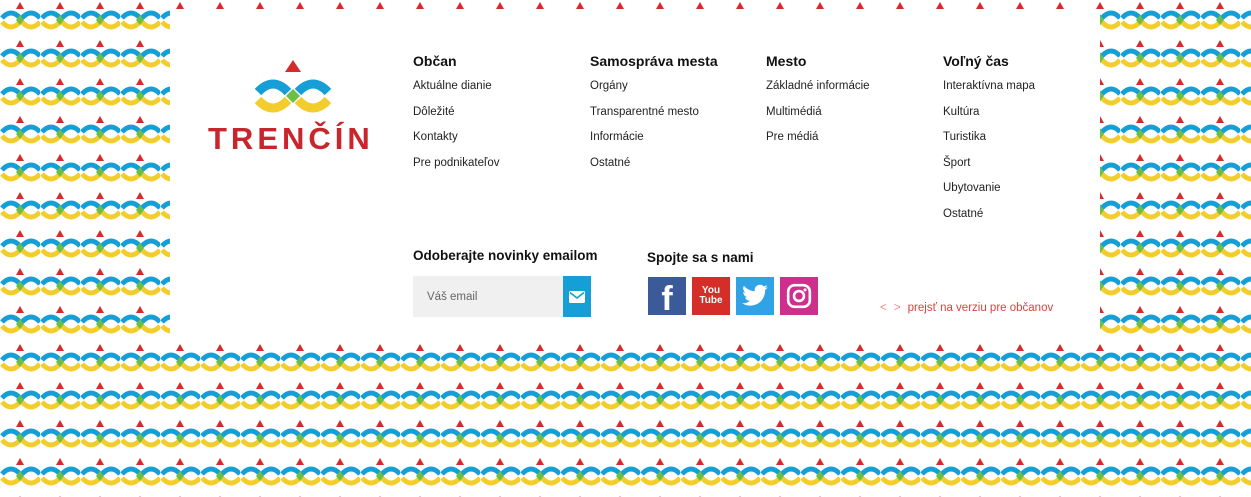  What do you see at coordinates (733, 297) in the screenshot?
I see `social-links: f You Tube` at bounding box center [733, 297].